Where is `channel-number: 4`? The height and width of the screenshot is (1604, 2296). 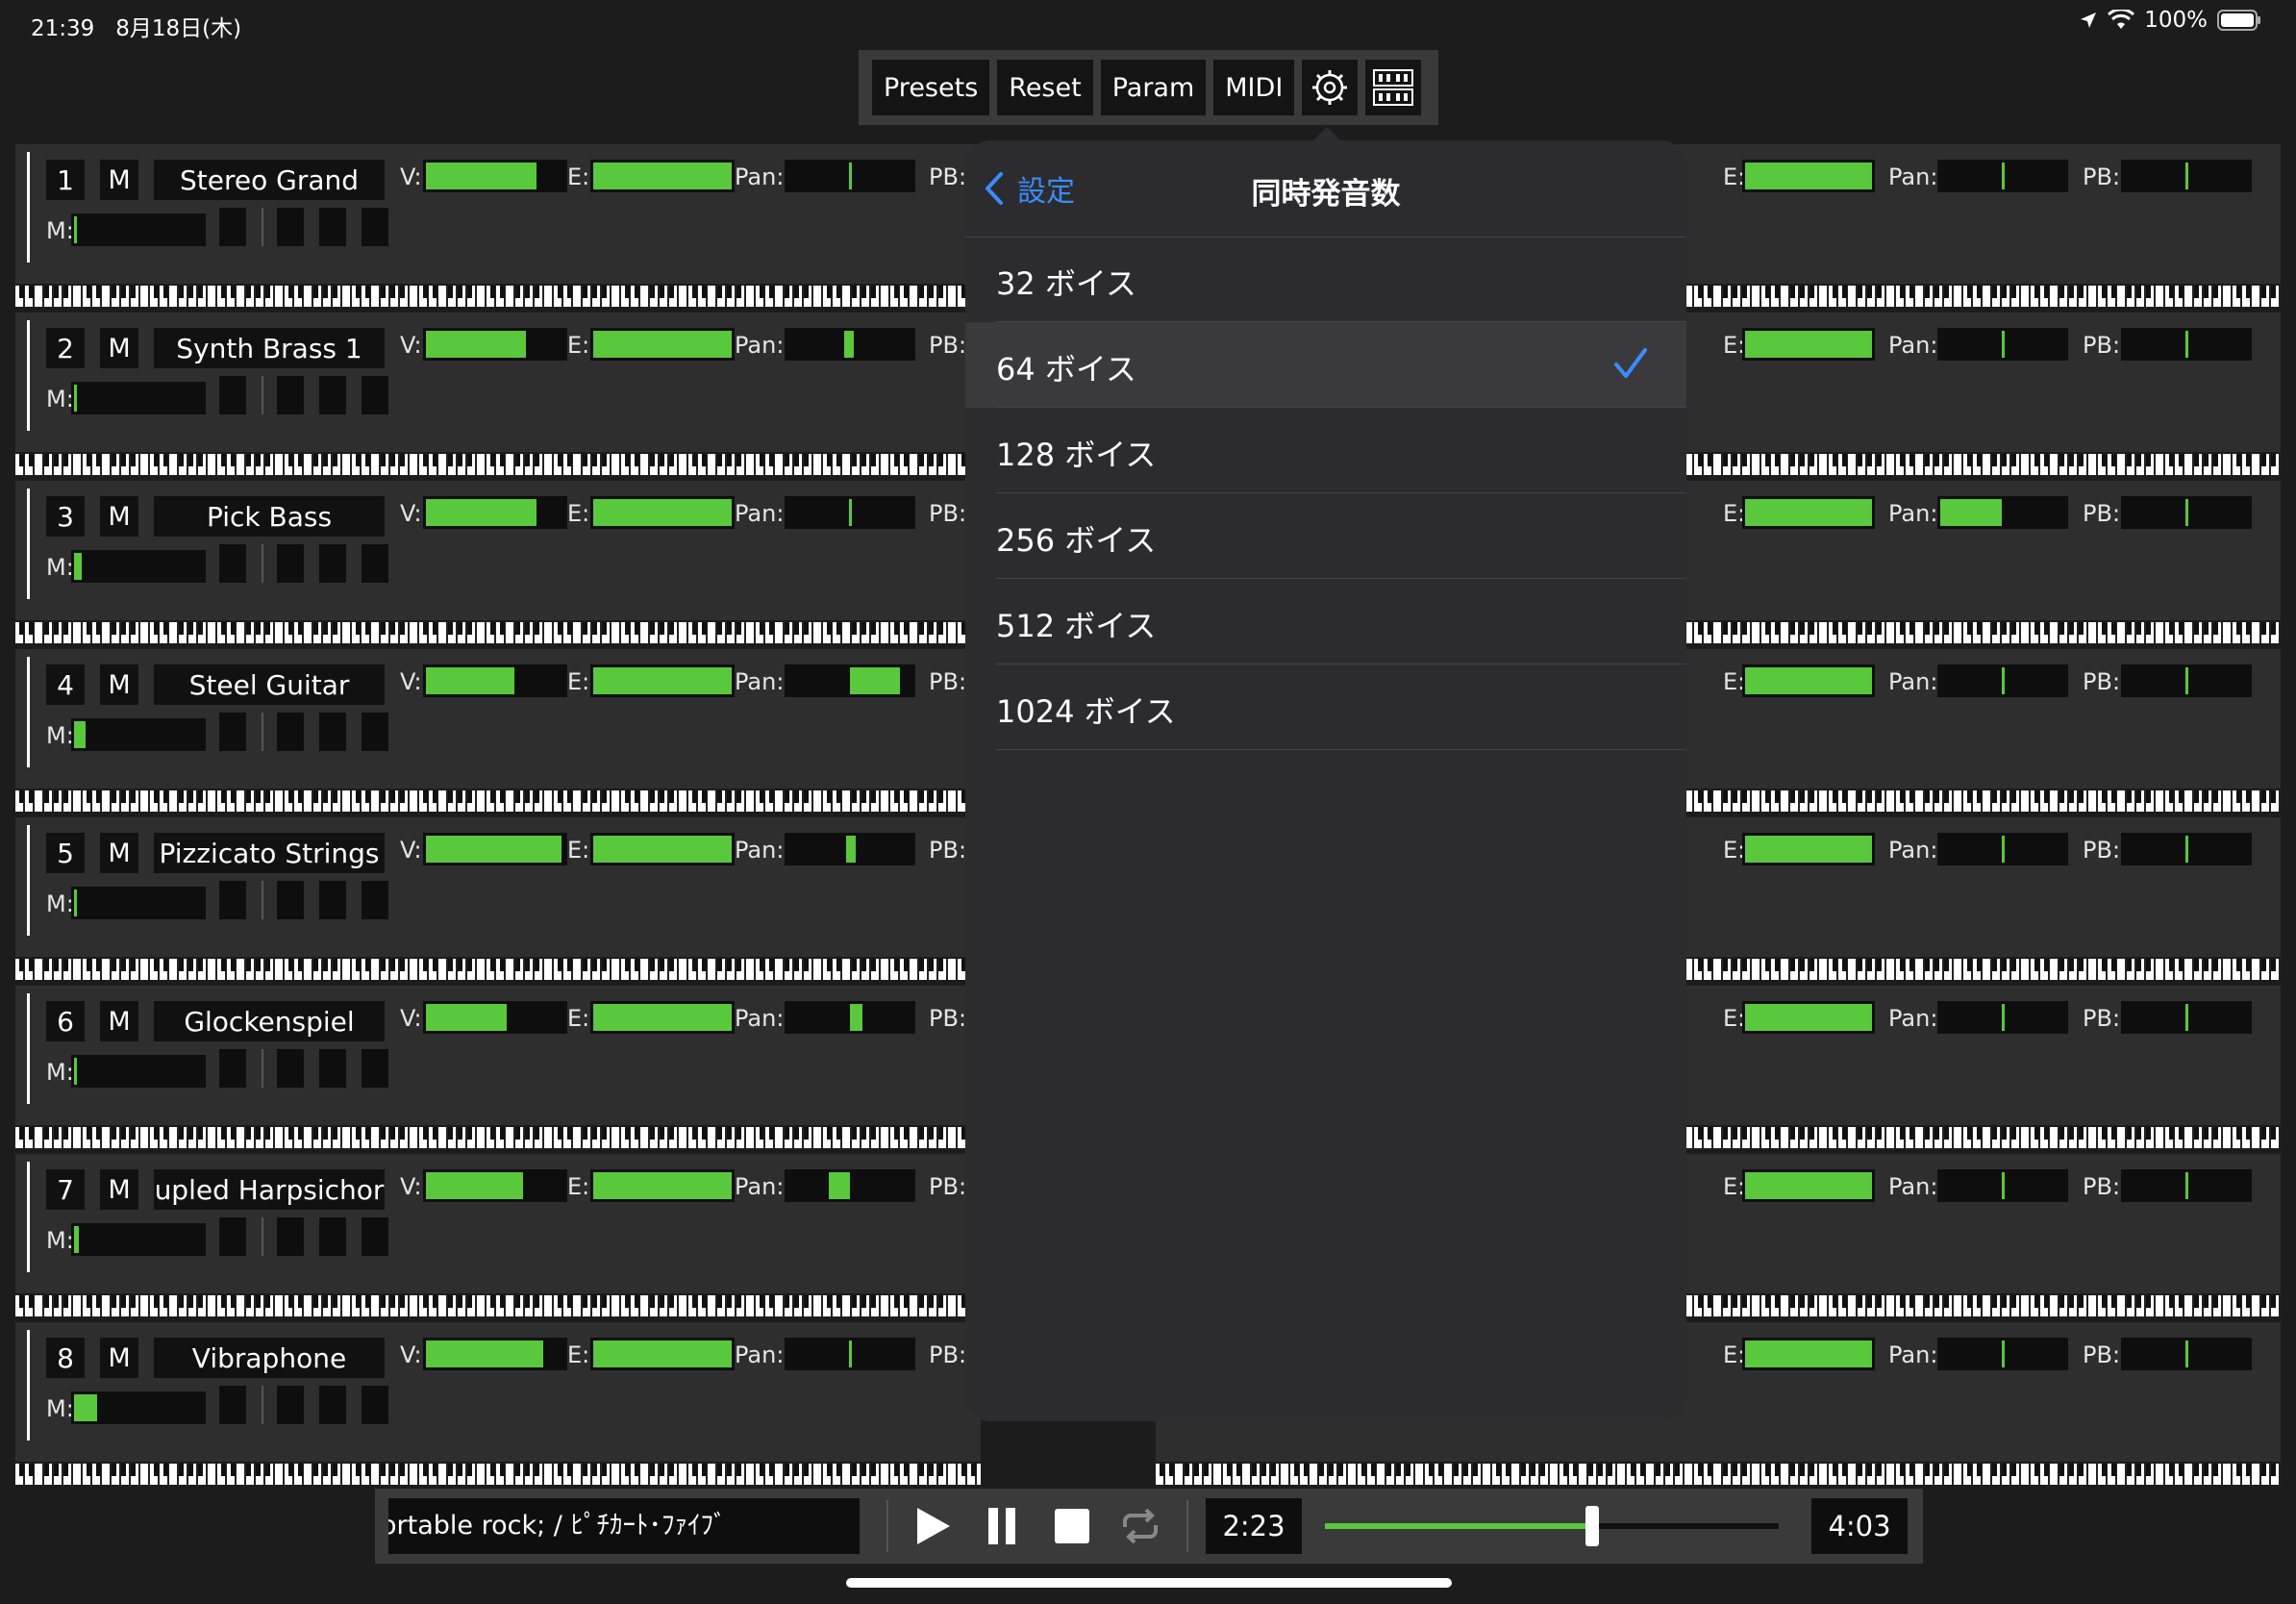
channel-number: 4 is located at coordinates (65, 684).